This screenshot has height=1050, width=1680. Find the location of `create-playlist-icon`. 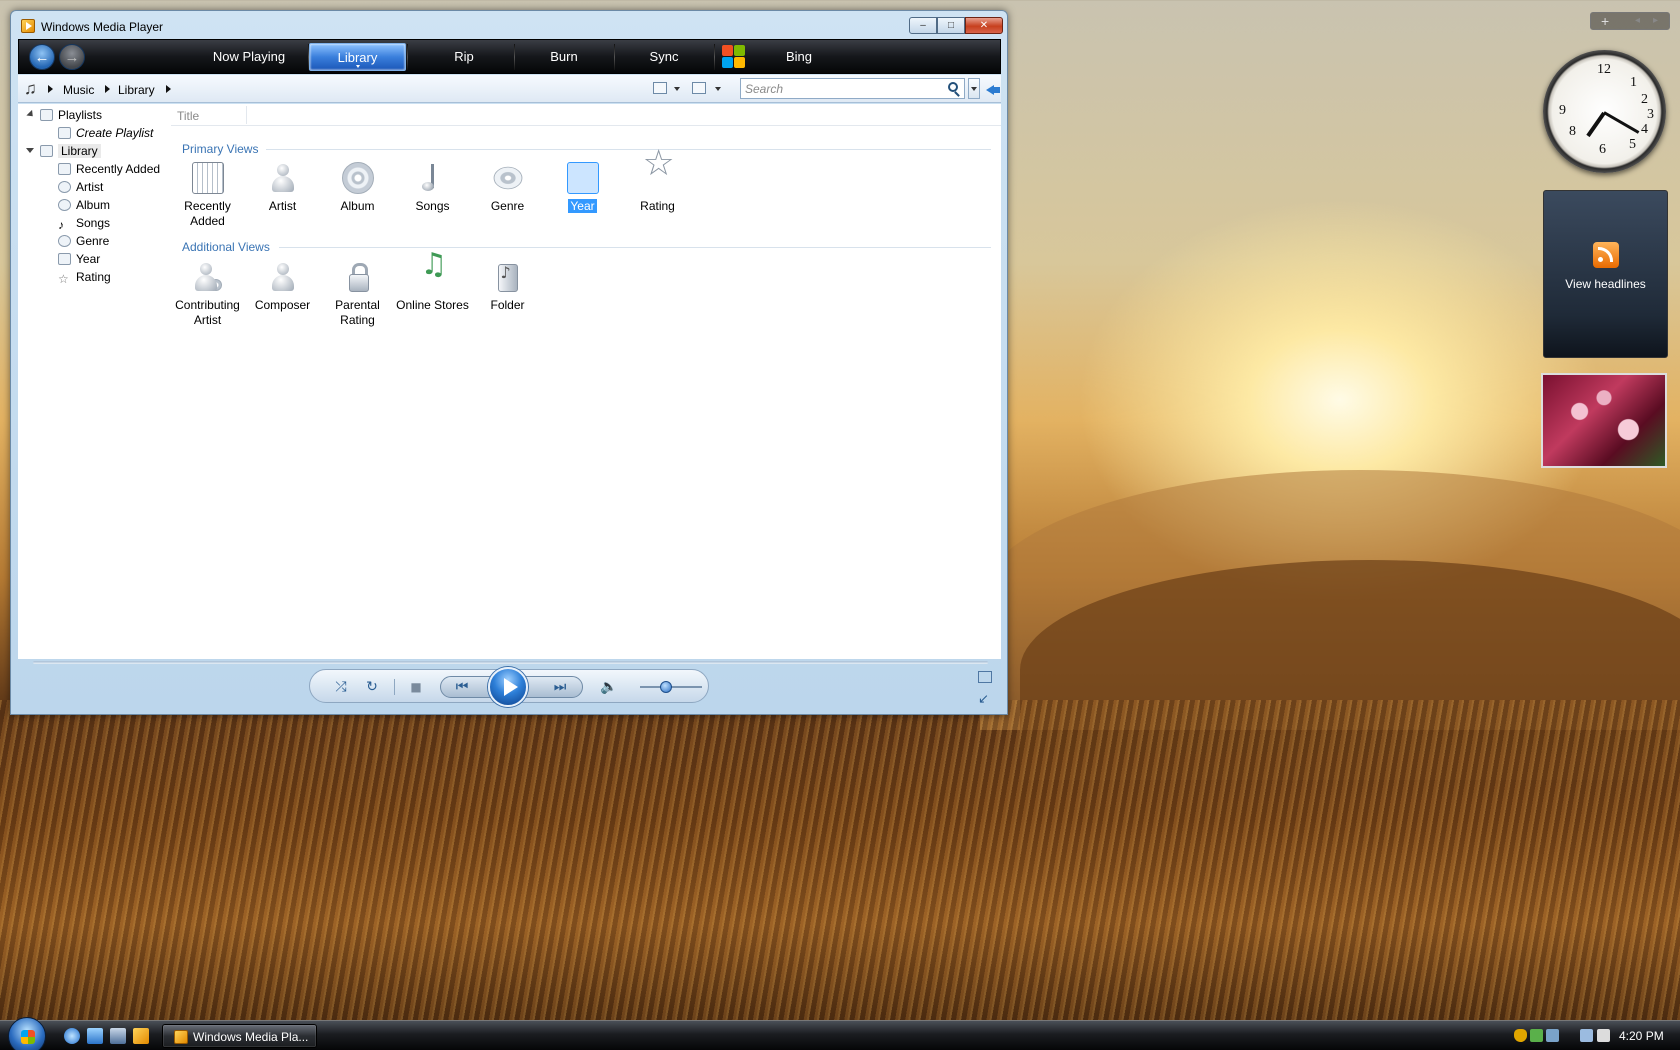

create-playlist-icon is located at coordinates (64, 133).